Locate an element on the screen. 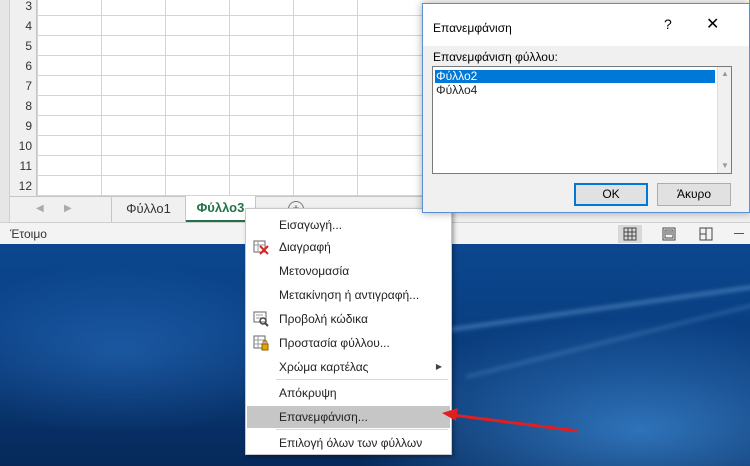 The width and height of the screenshot is (750, 466). row-header: 3 is located at coordinates (23, 8).